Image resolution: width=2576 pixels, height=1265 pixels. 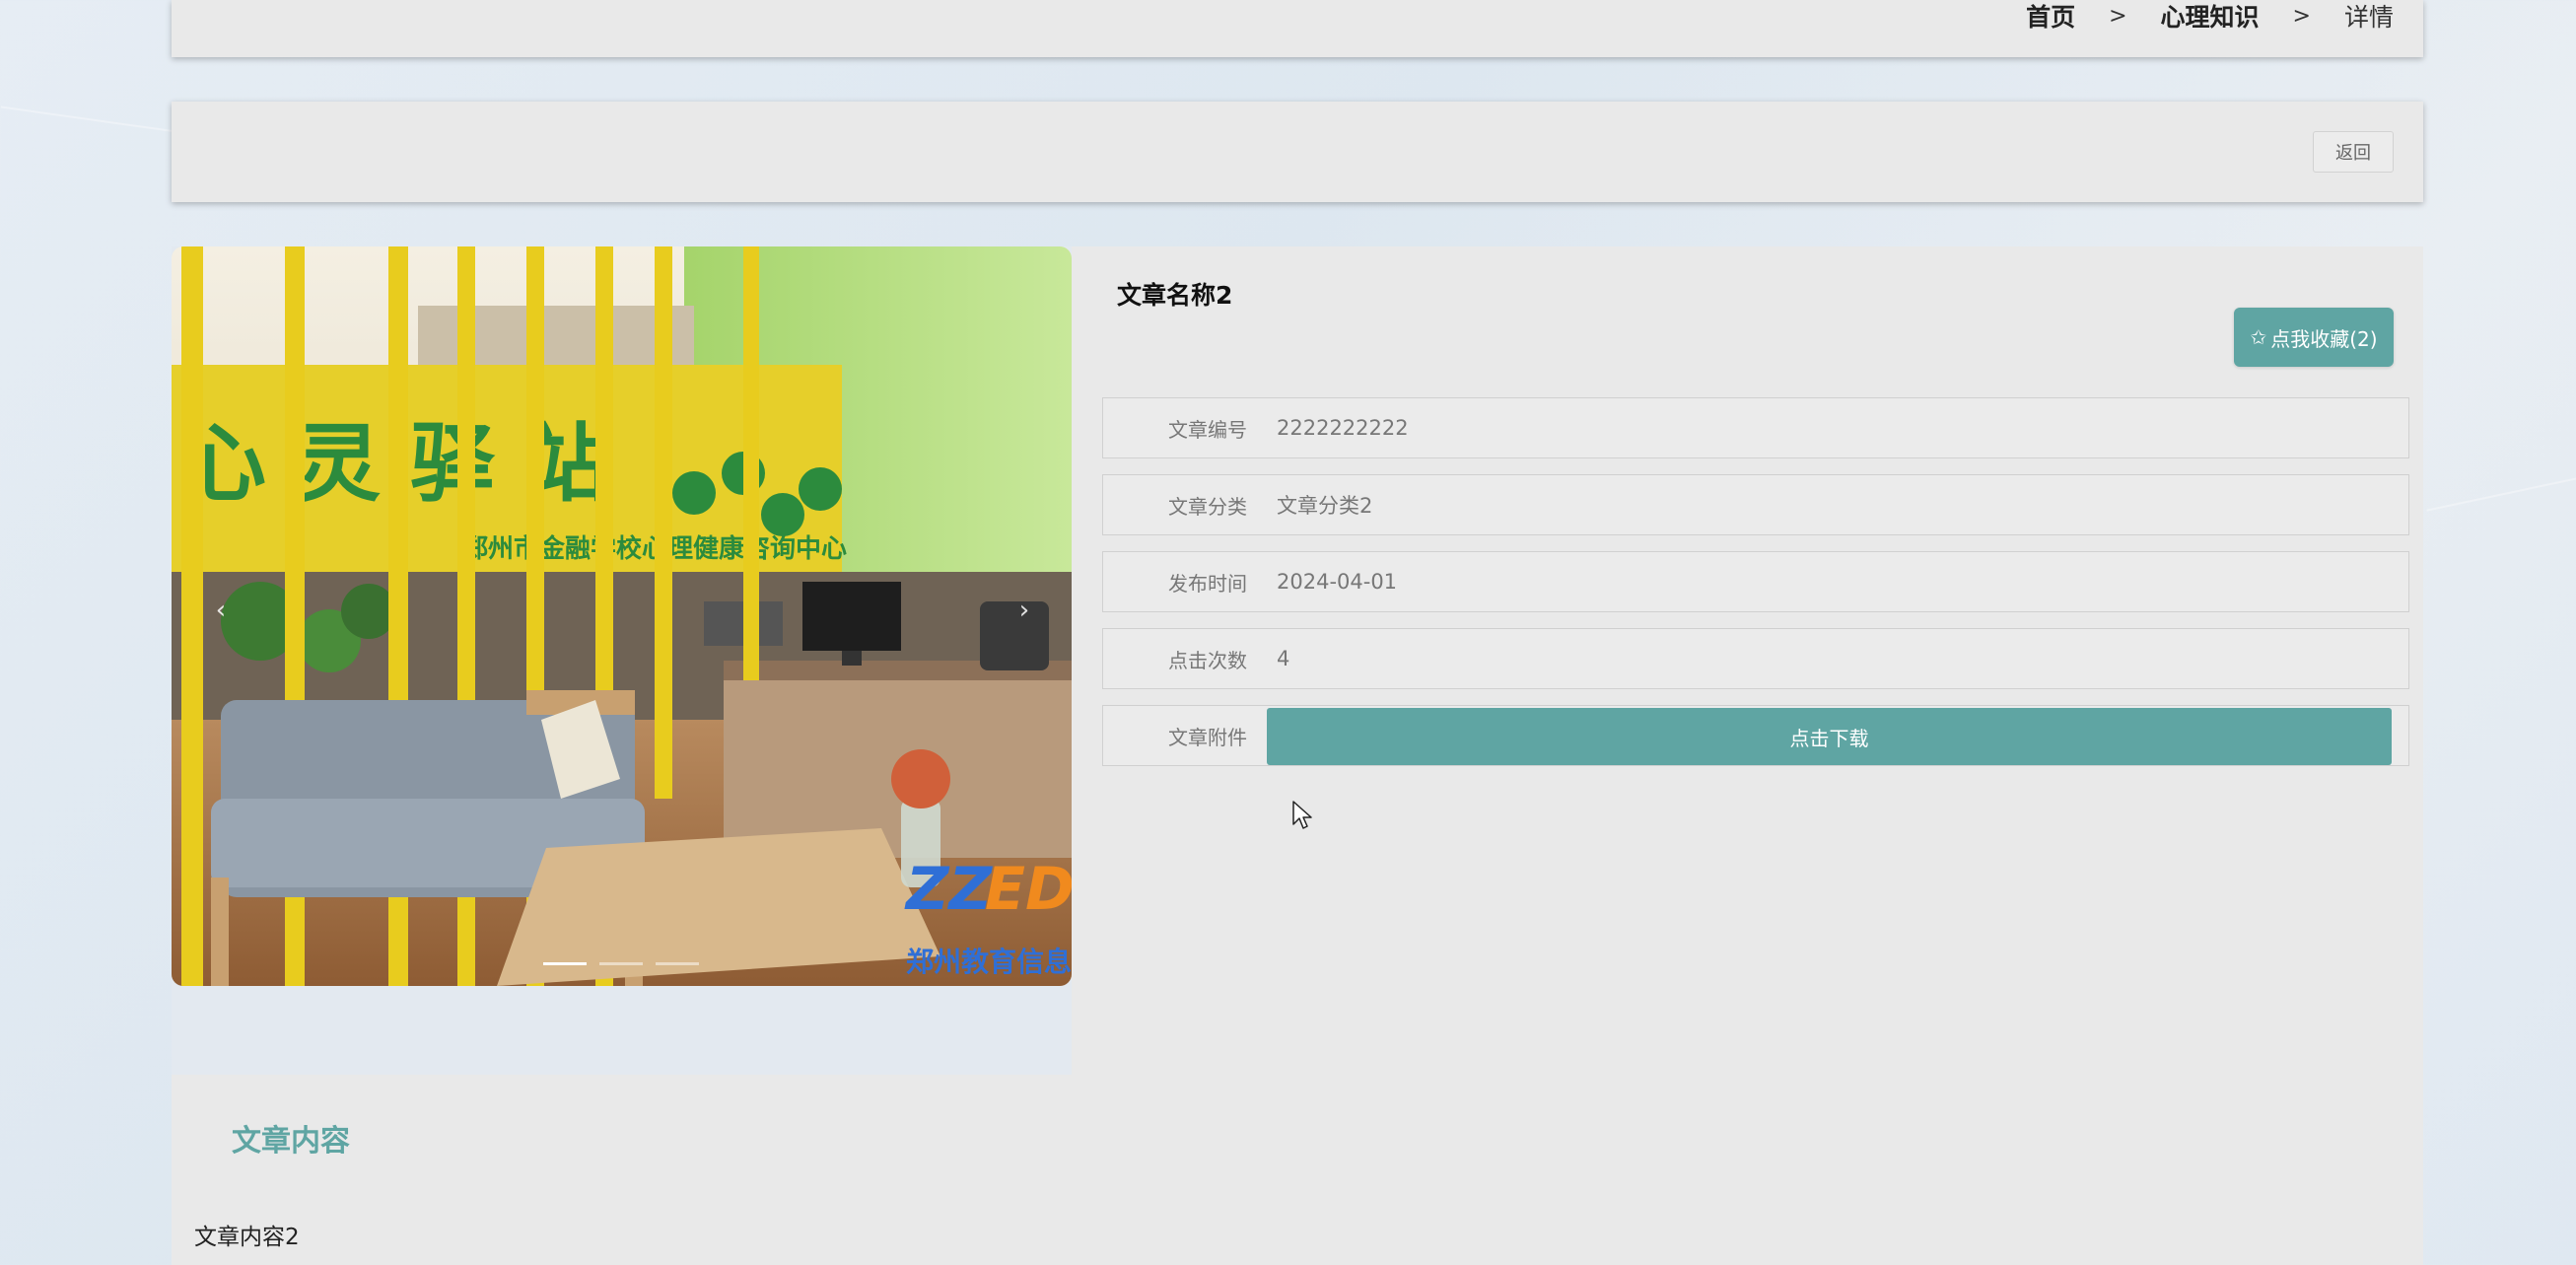 I want to click on svg-text: ED, so click(x=1028, y=889).